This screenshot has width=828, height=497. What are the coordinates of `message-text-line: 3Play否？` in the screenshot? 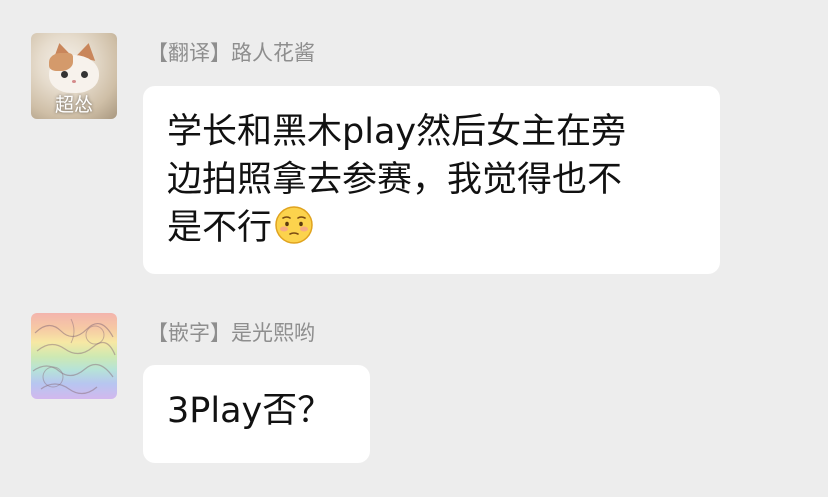 It's located at (250, 411).